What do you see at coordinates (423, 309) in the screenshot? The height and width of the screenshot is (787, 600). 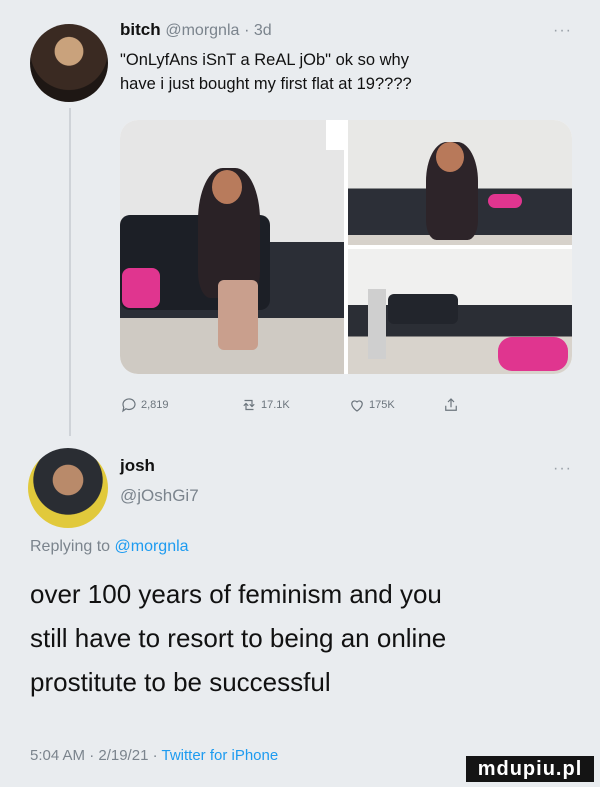 I see `sofa-shape` at bounding box center [423, 309].